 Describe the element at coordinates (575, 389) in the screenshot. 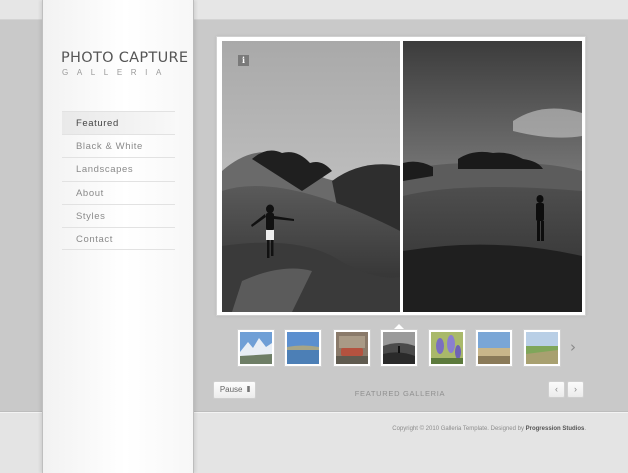

I see `next-image-button: ›` at that location.